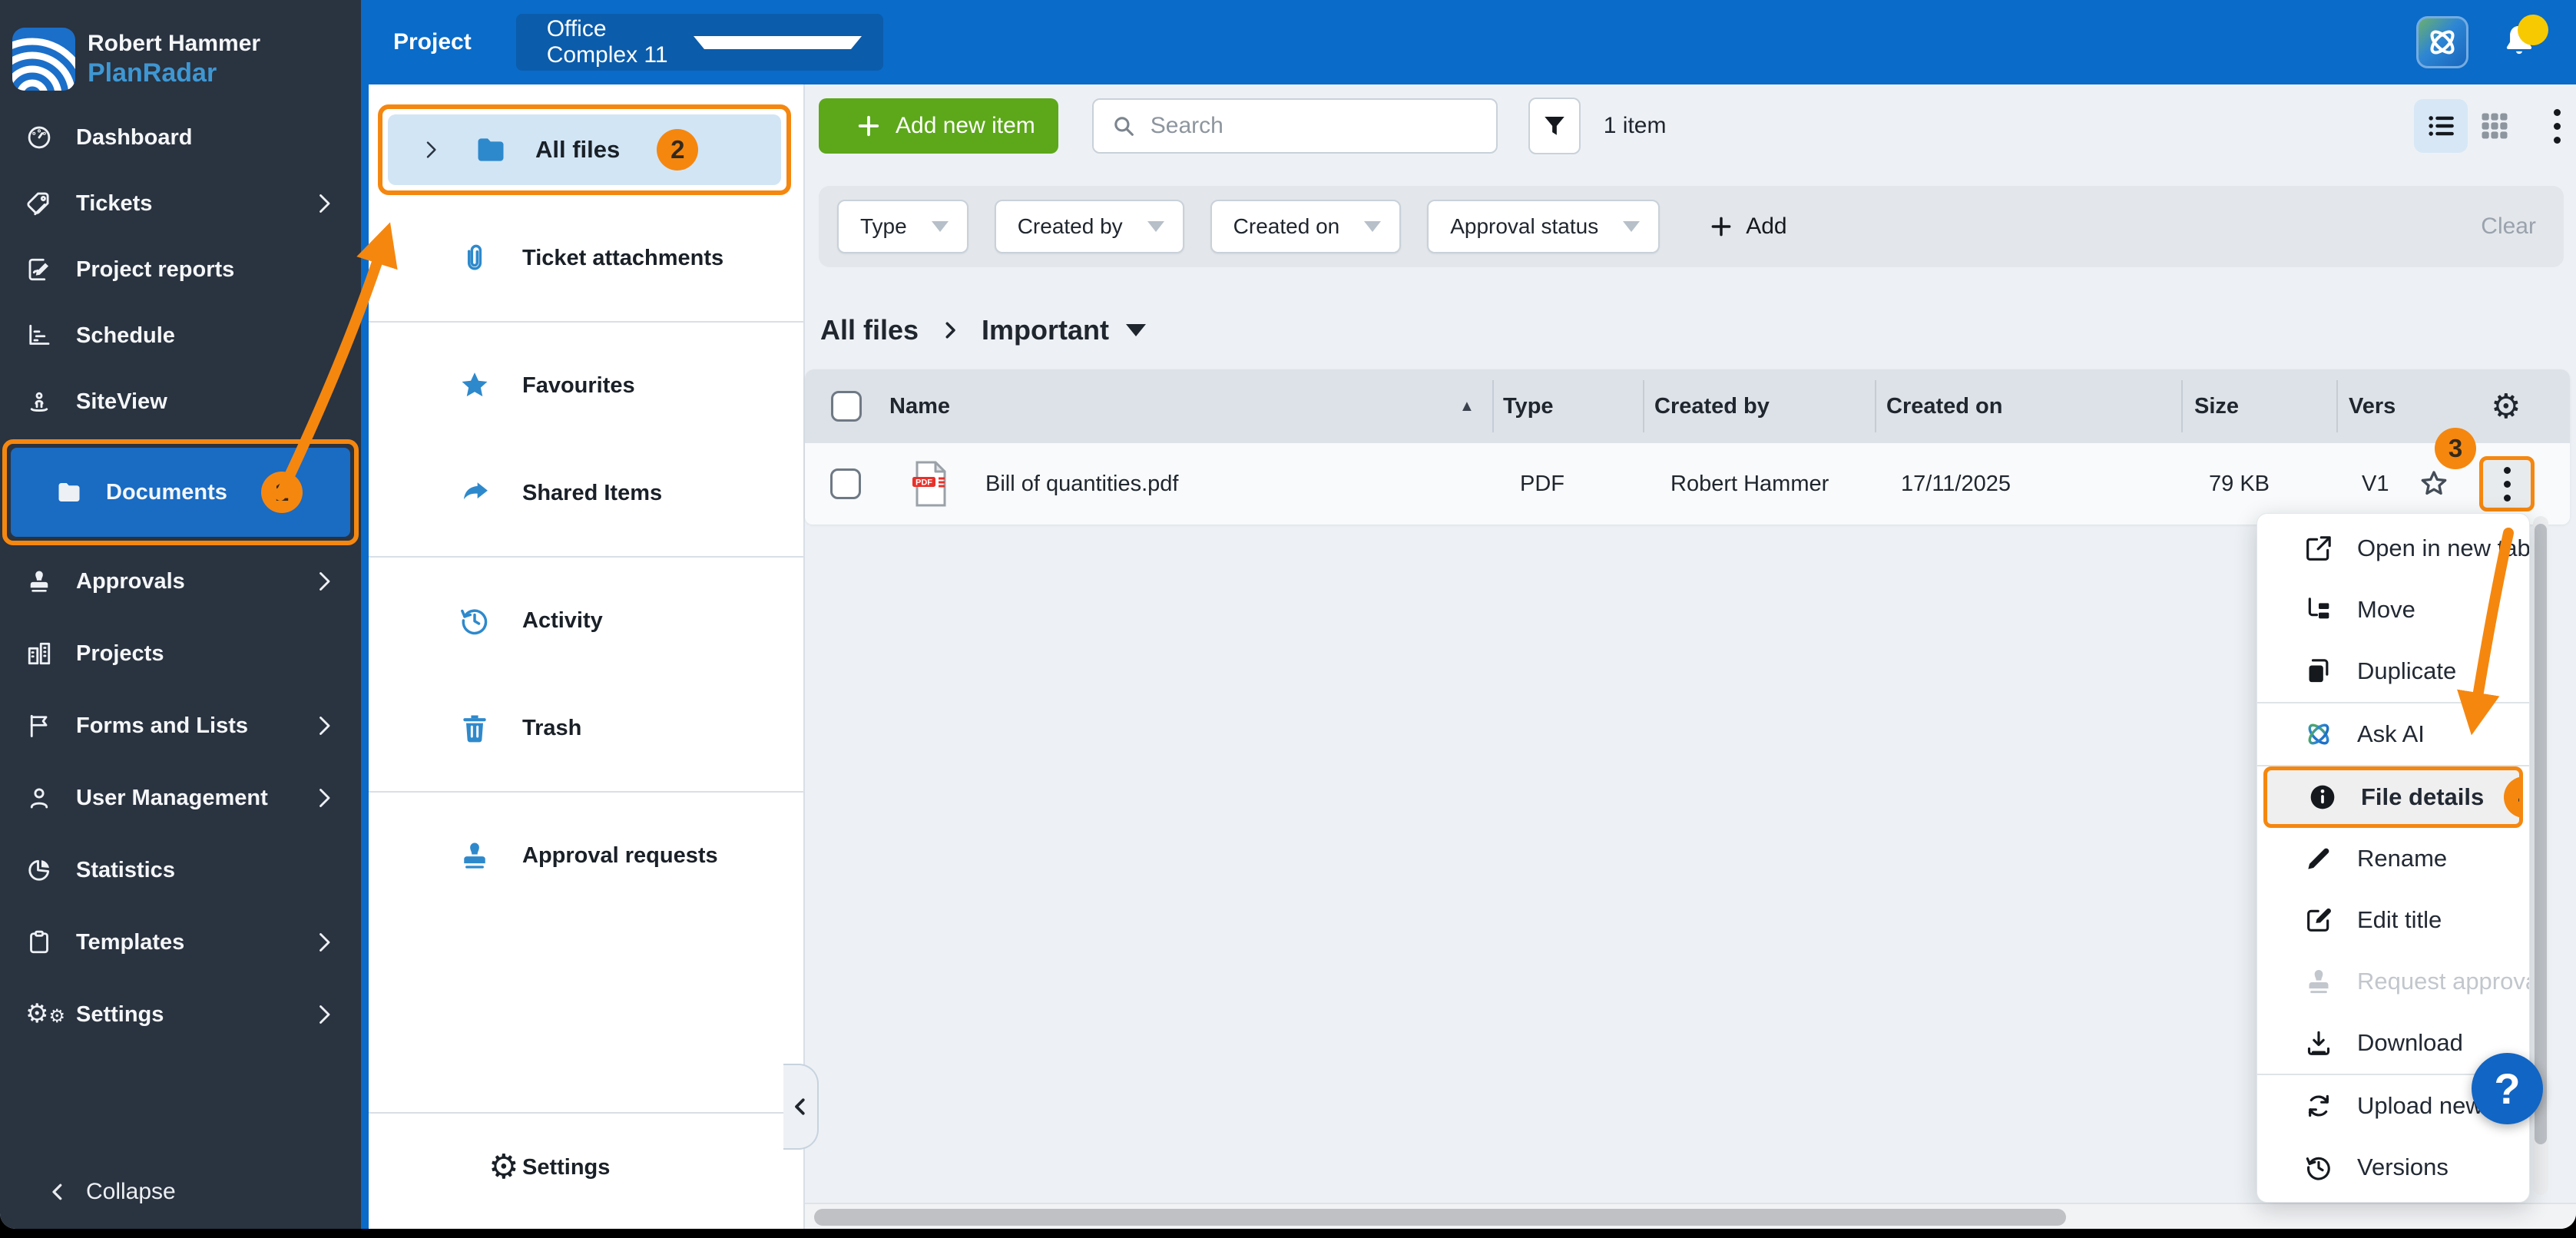  Describe the element at coordinates (1543, 226) in the screenshot. I see `filter-pill-approval-status: Approval status` at that location.